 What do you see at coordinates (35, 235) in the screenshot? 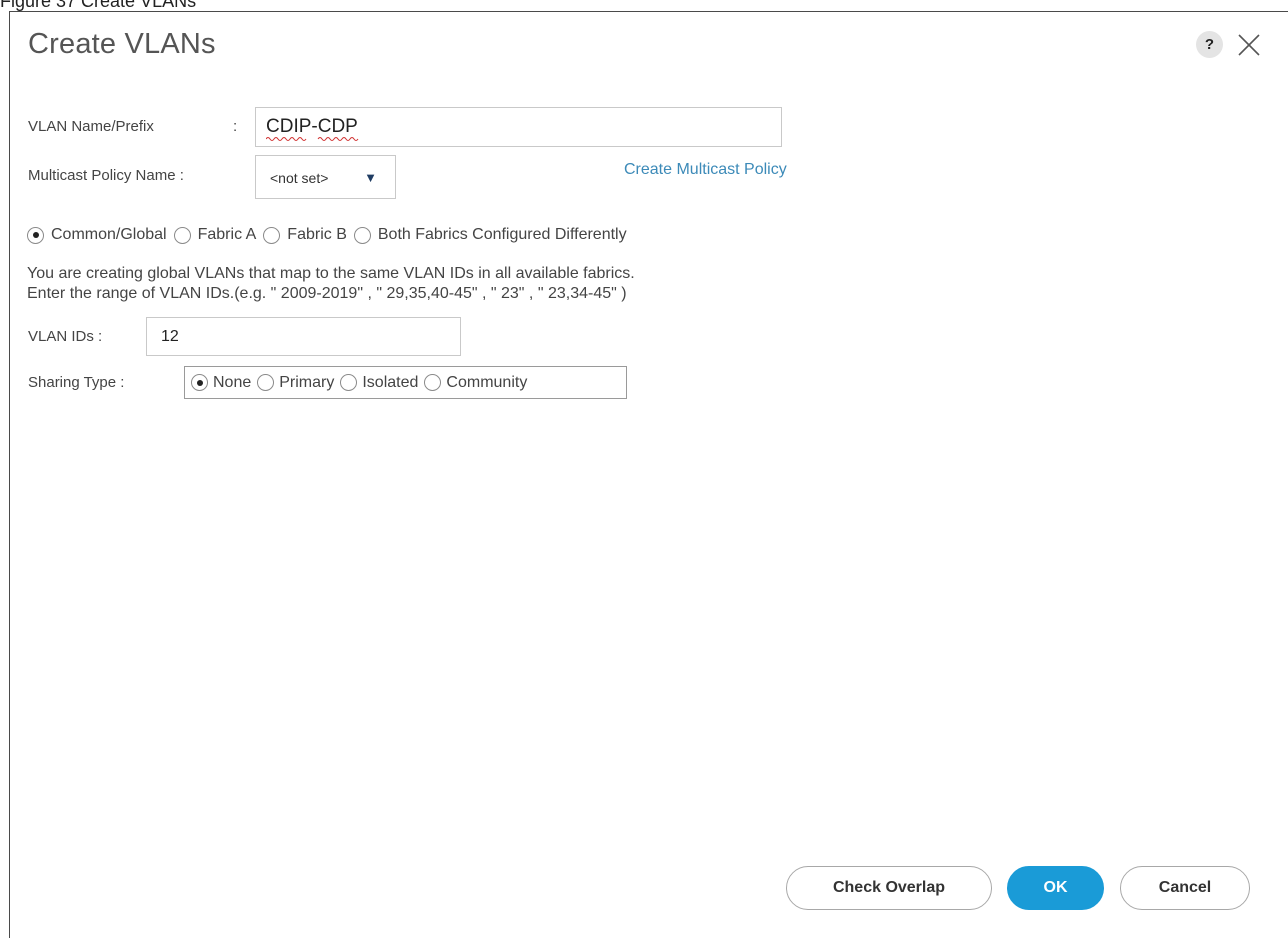
I see `radio-common-global` at bounding box center [35, 235].